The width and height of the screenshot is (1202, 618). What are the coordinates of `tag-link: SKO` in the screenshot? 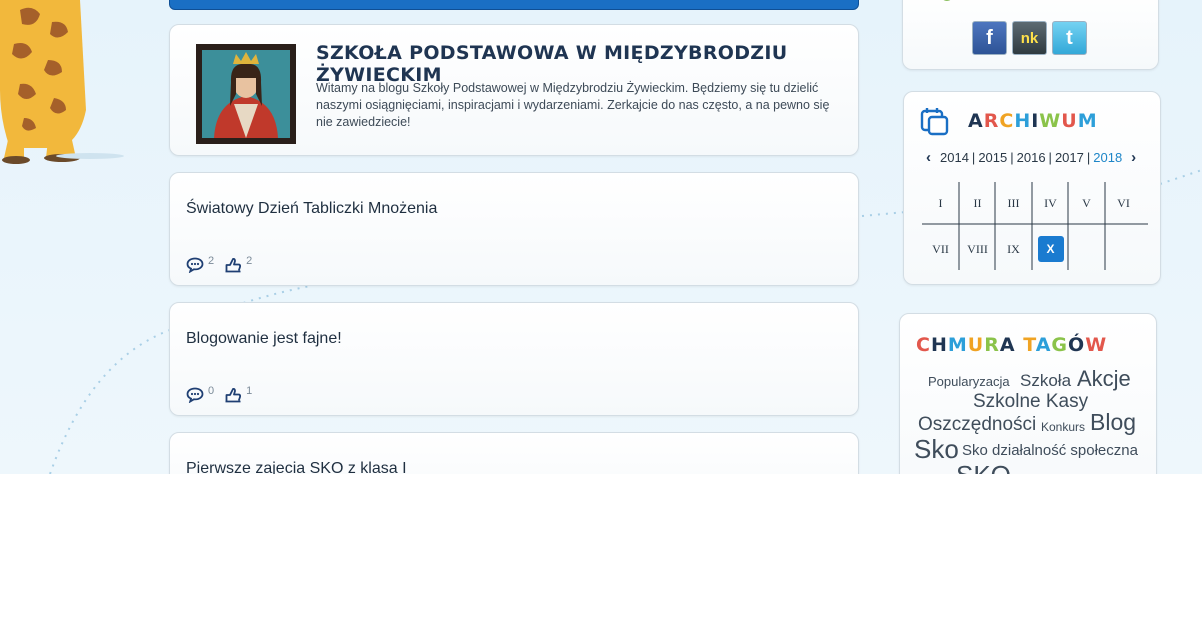 It's located at (983, 467).